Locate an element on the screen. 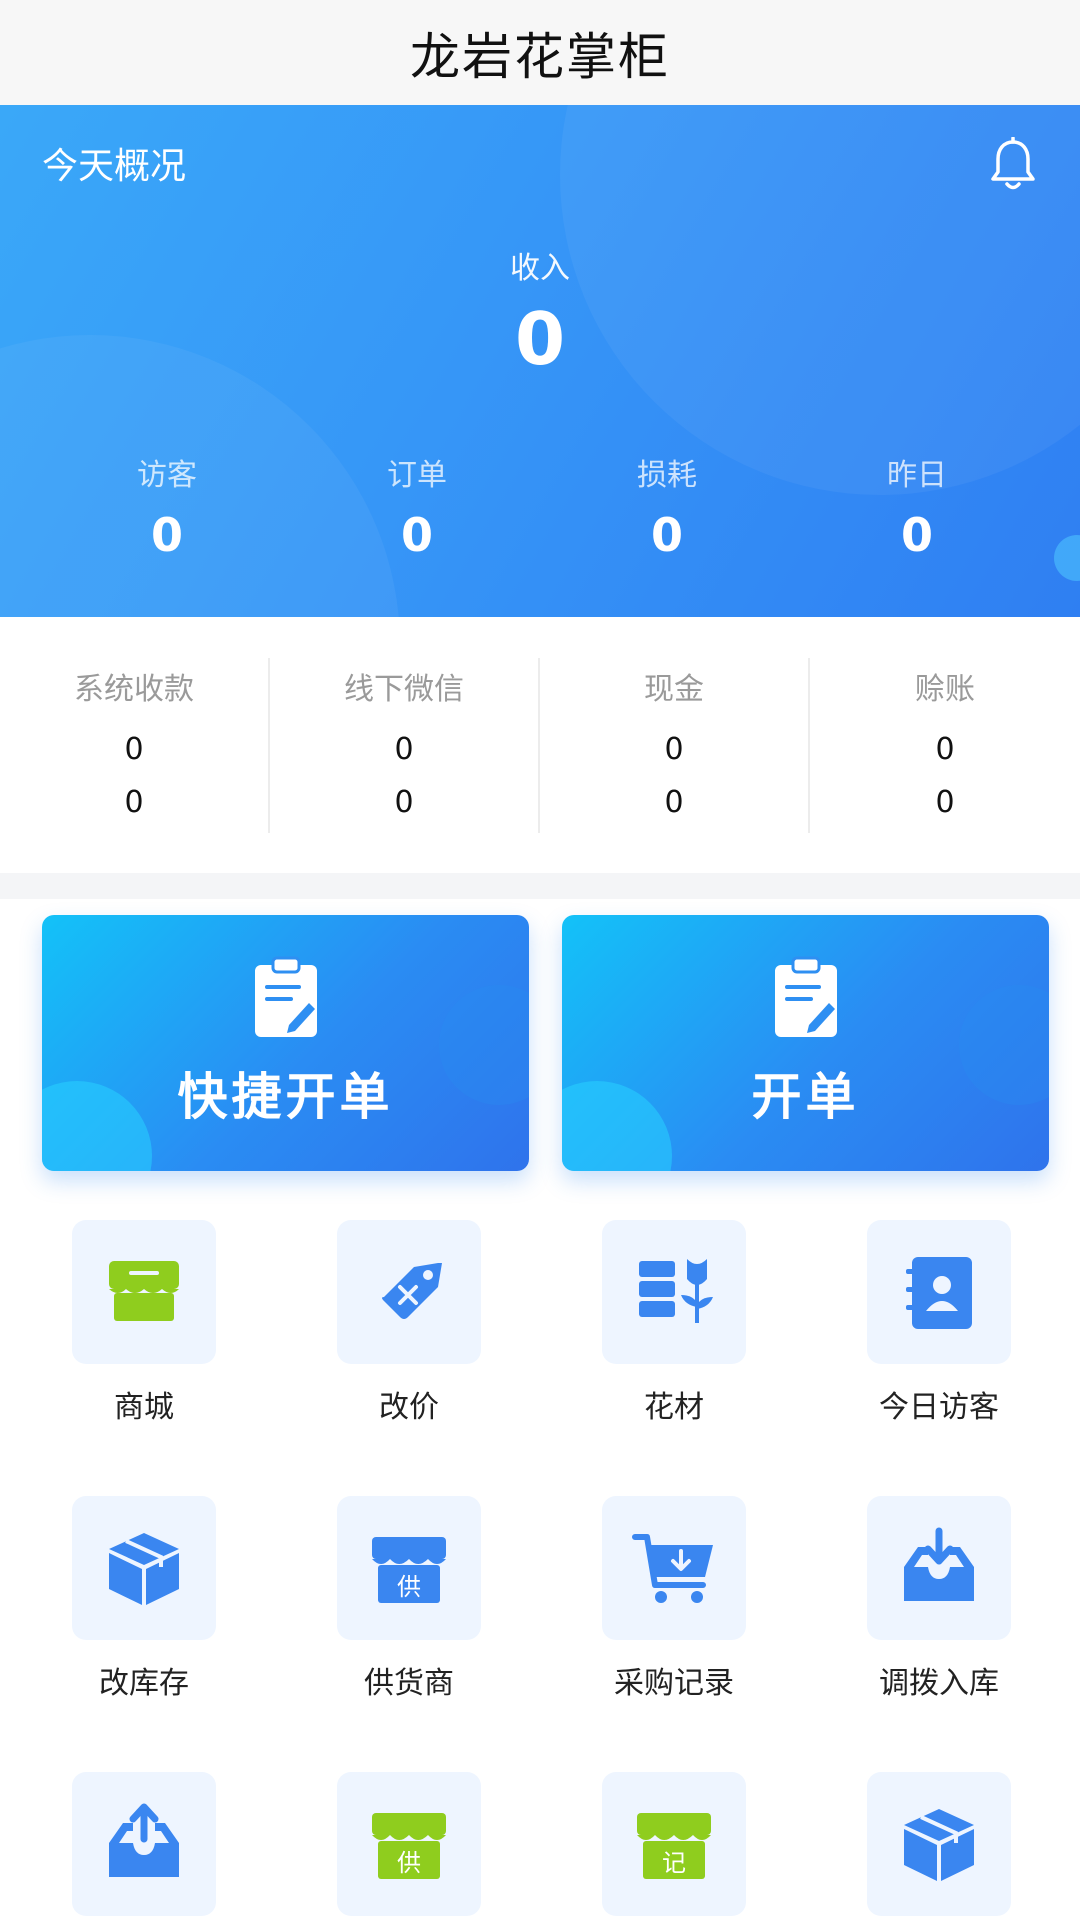 Image resolution: width=1080 pixels, height=1920 pixels. income-label: 收入 is located at coordinates (540, 268).